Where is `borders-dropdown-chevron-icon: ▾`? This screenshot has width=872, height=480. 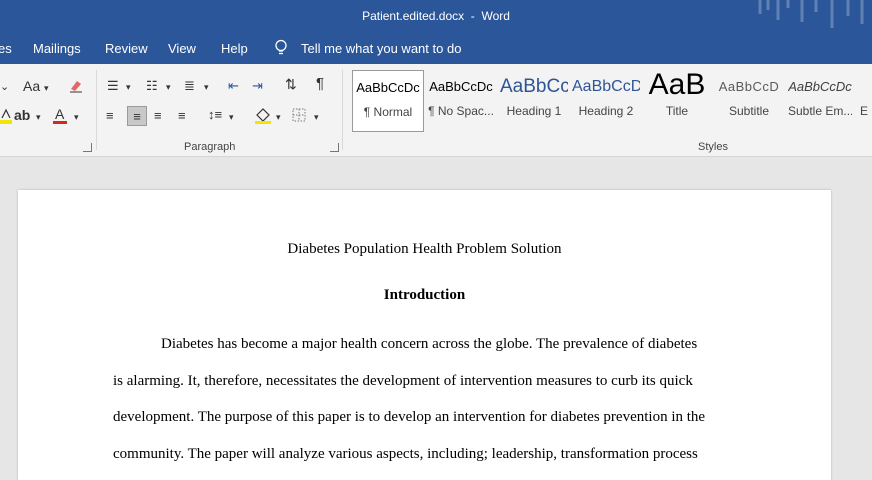
borders-dropdown-chevron-icon: ▾ is located at coordinates (316, 117).